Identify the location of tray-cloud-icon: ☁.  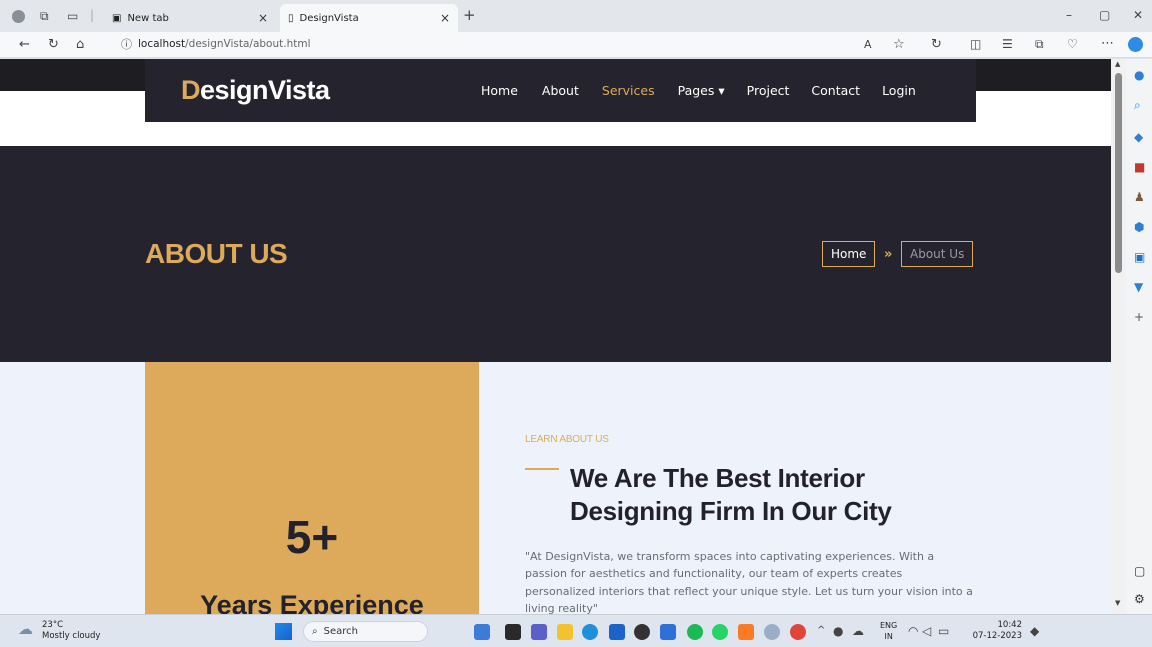
(858, 631).